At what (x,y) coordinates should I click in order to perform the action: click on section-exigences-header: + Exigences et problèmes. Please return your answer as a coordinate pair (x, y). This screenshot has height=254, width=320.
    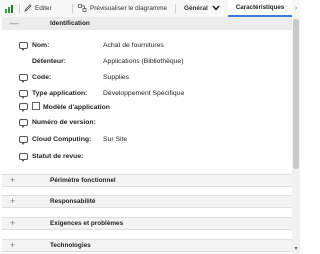
    Looking at the image, I should click on (147, 223).